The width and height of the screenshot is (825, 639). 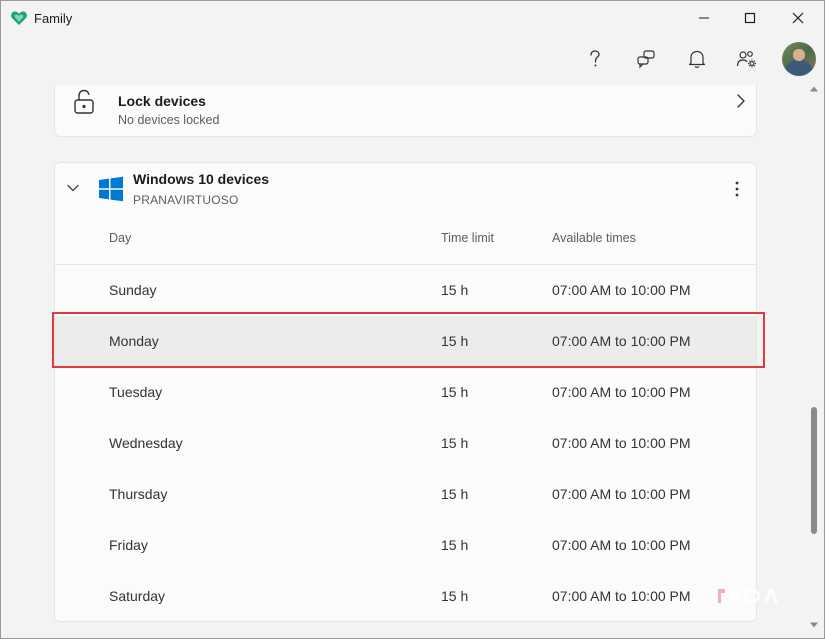 I want to click on more-options-button, so click(x=737, y=189).